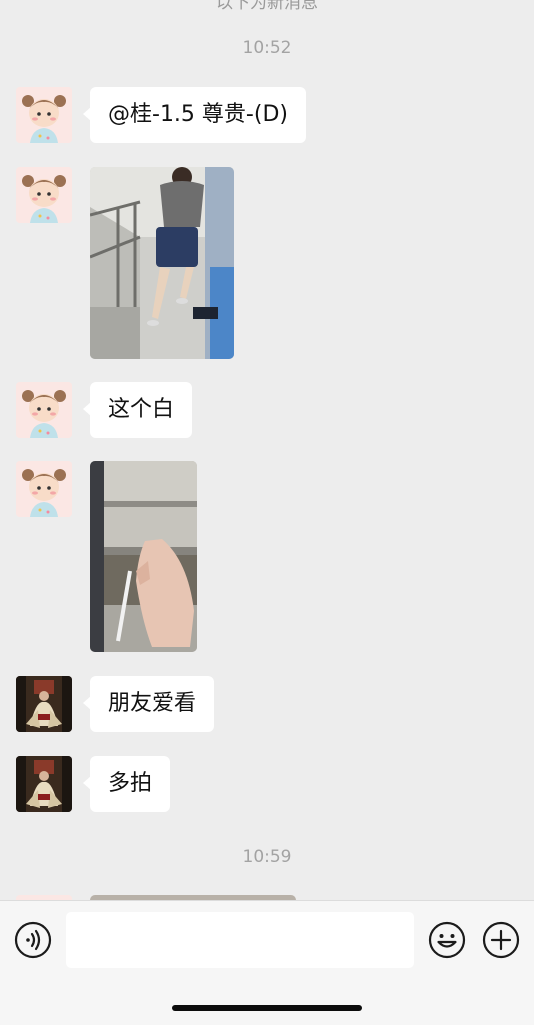 Image resolution: width=534 pixels, height=1025 pixels. What do you see at coordinates (267, 6) in the screenshot?
I see `new-messages-divider: 以下为新消息` at bounding box center [267, 6].